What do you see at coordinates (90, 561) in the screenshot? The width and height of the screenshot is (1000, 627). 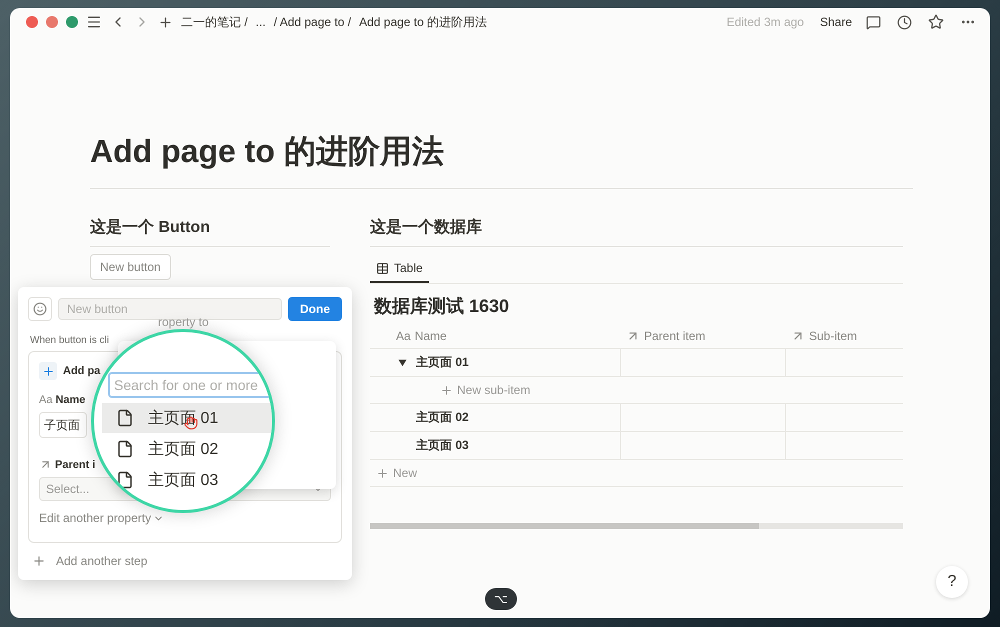 I see `add-step-button: Add another step` at bounding box center [90, 561].